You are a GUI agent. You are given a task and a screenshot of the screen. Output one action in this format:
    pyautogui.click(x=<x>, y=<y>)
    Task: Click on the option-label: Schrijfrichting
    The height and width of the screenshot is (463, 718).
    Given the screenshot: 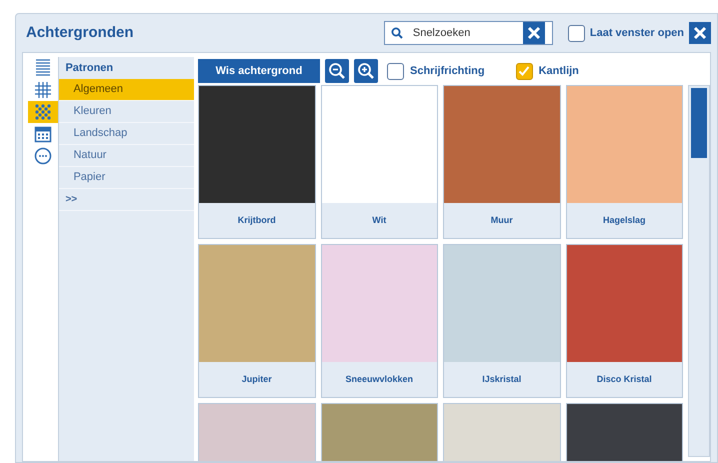 What is the action you would take?
    pyautogui.click(x=447, y=71)
    